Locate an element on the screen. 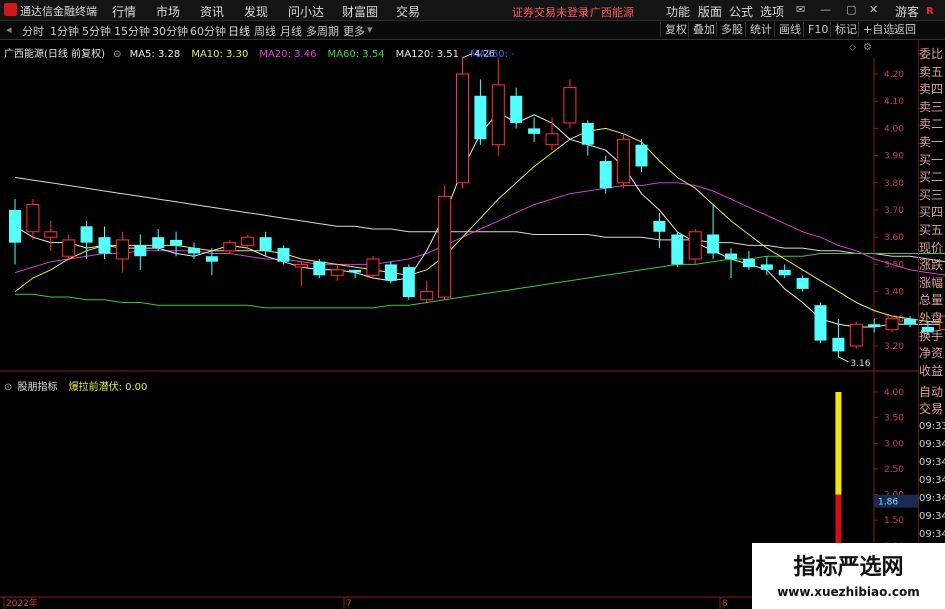 The image size is (945, 609). side-field-8: 买三 is located at coordinates (931, 194).